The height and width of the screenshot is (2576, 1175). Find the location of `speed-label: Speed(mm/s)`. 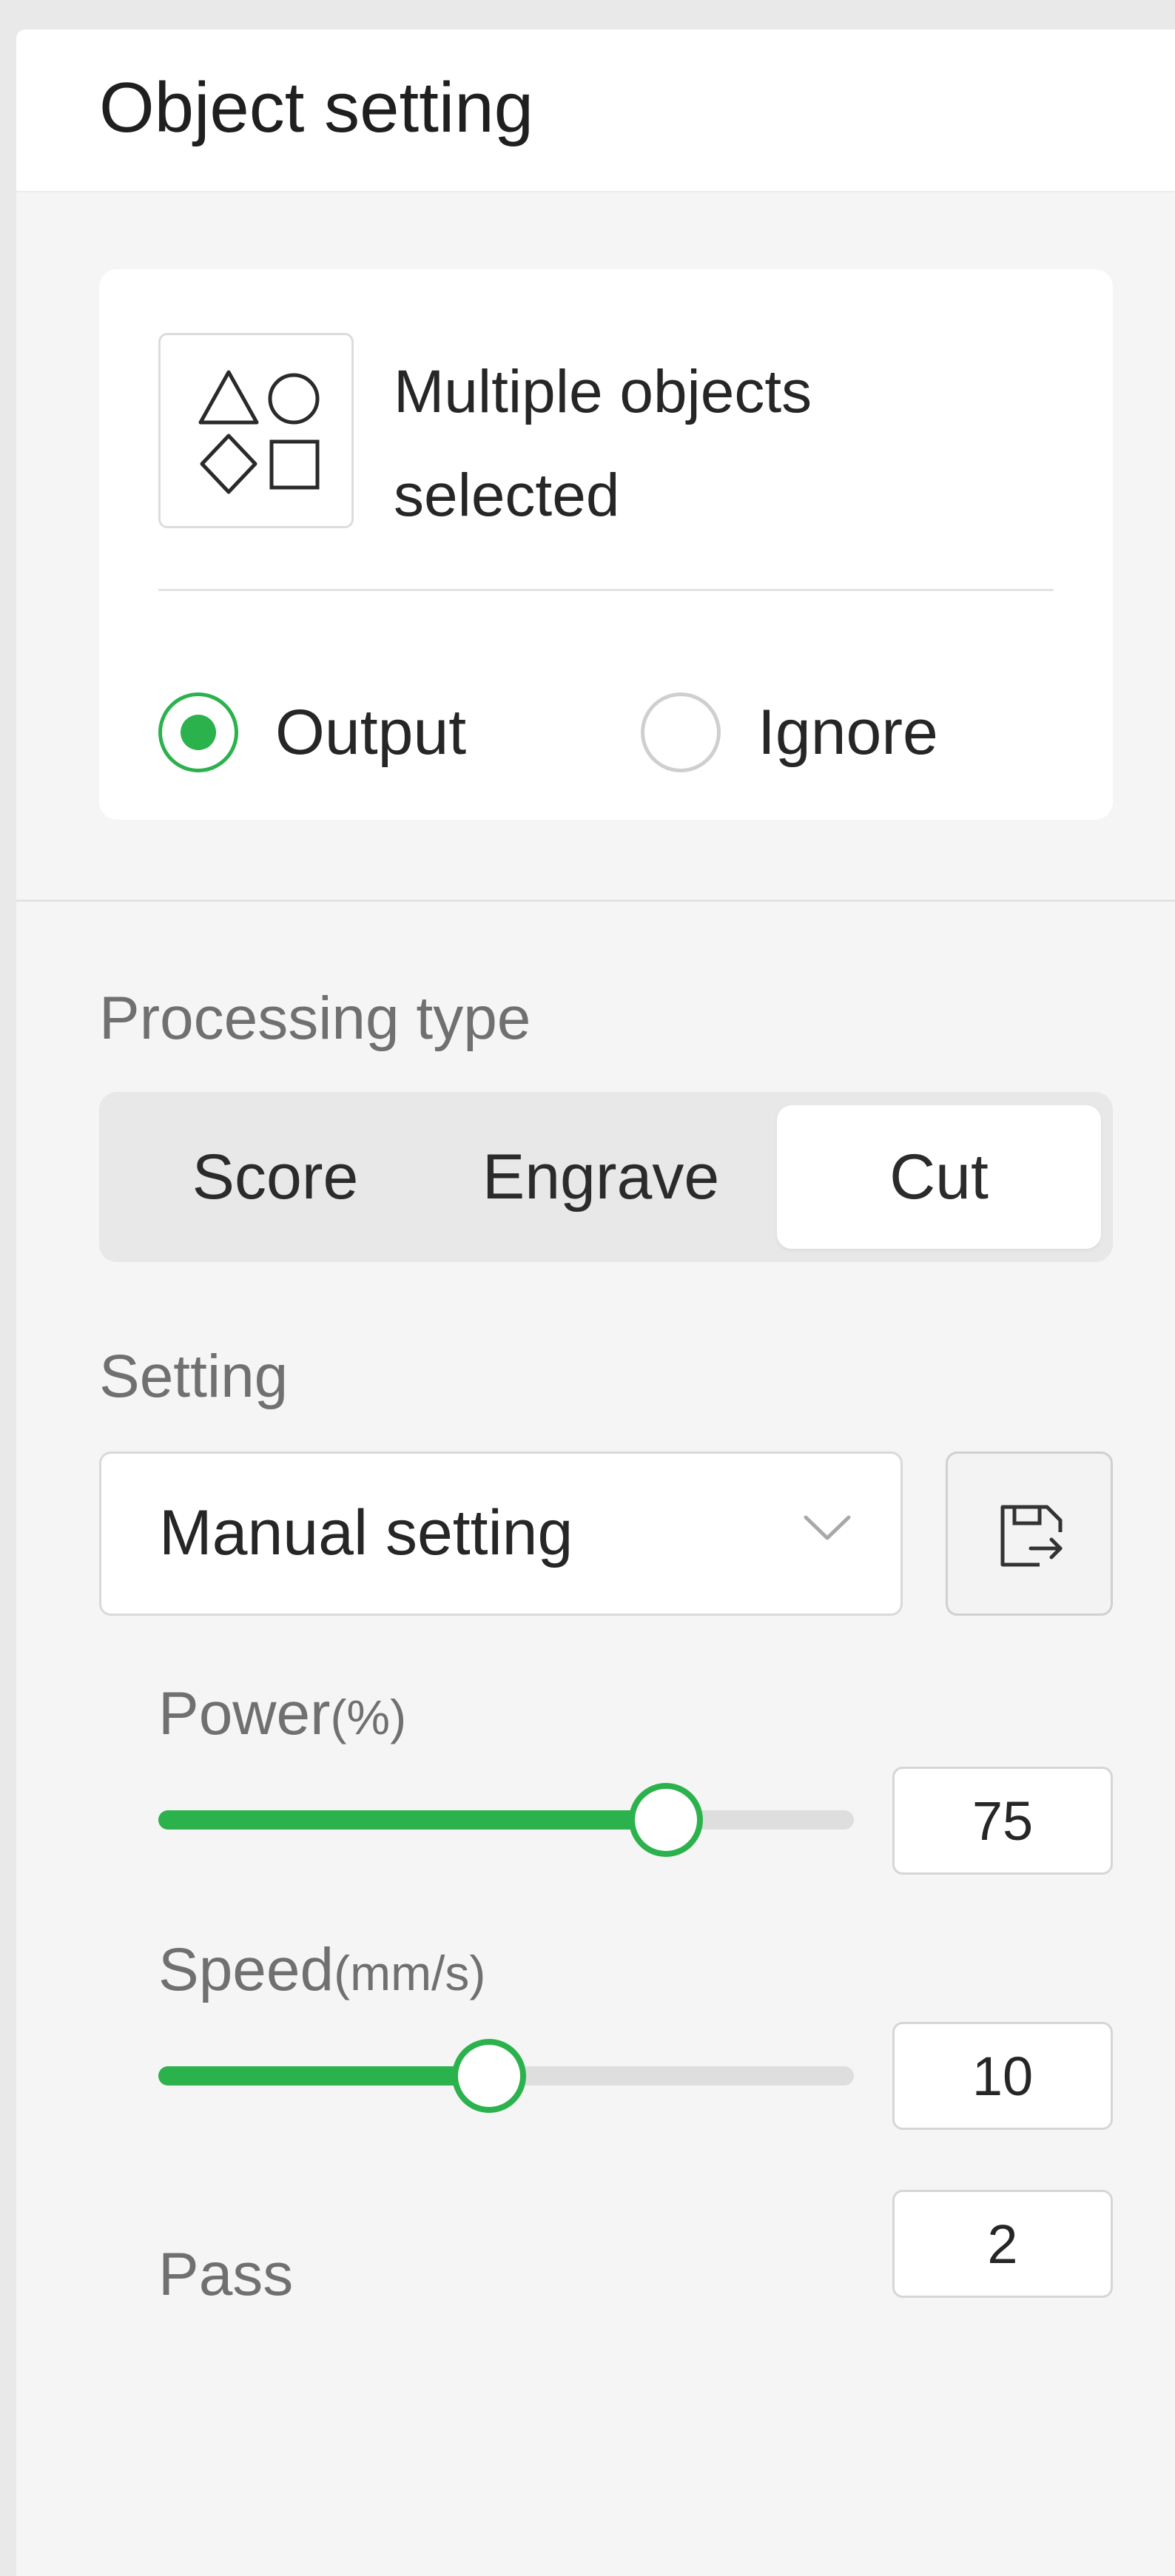

speed-label: Speed(mm/s) is located at coordinates (321, 1970).